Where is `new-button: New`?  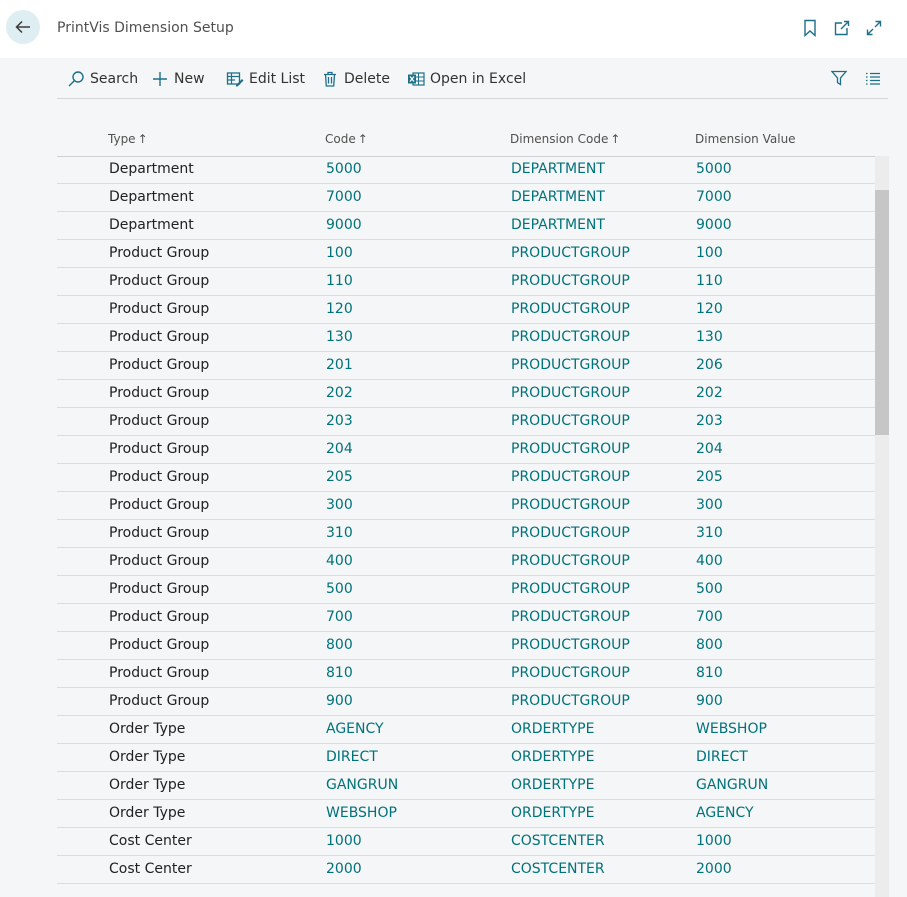 new-button: New is located at coordinates (178, 79).